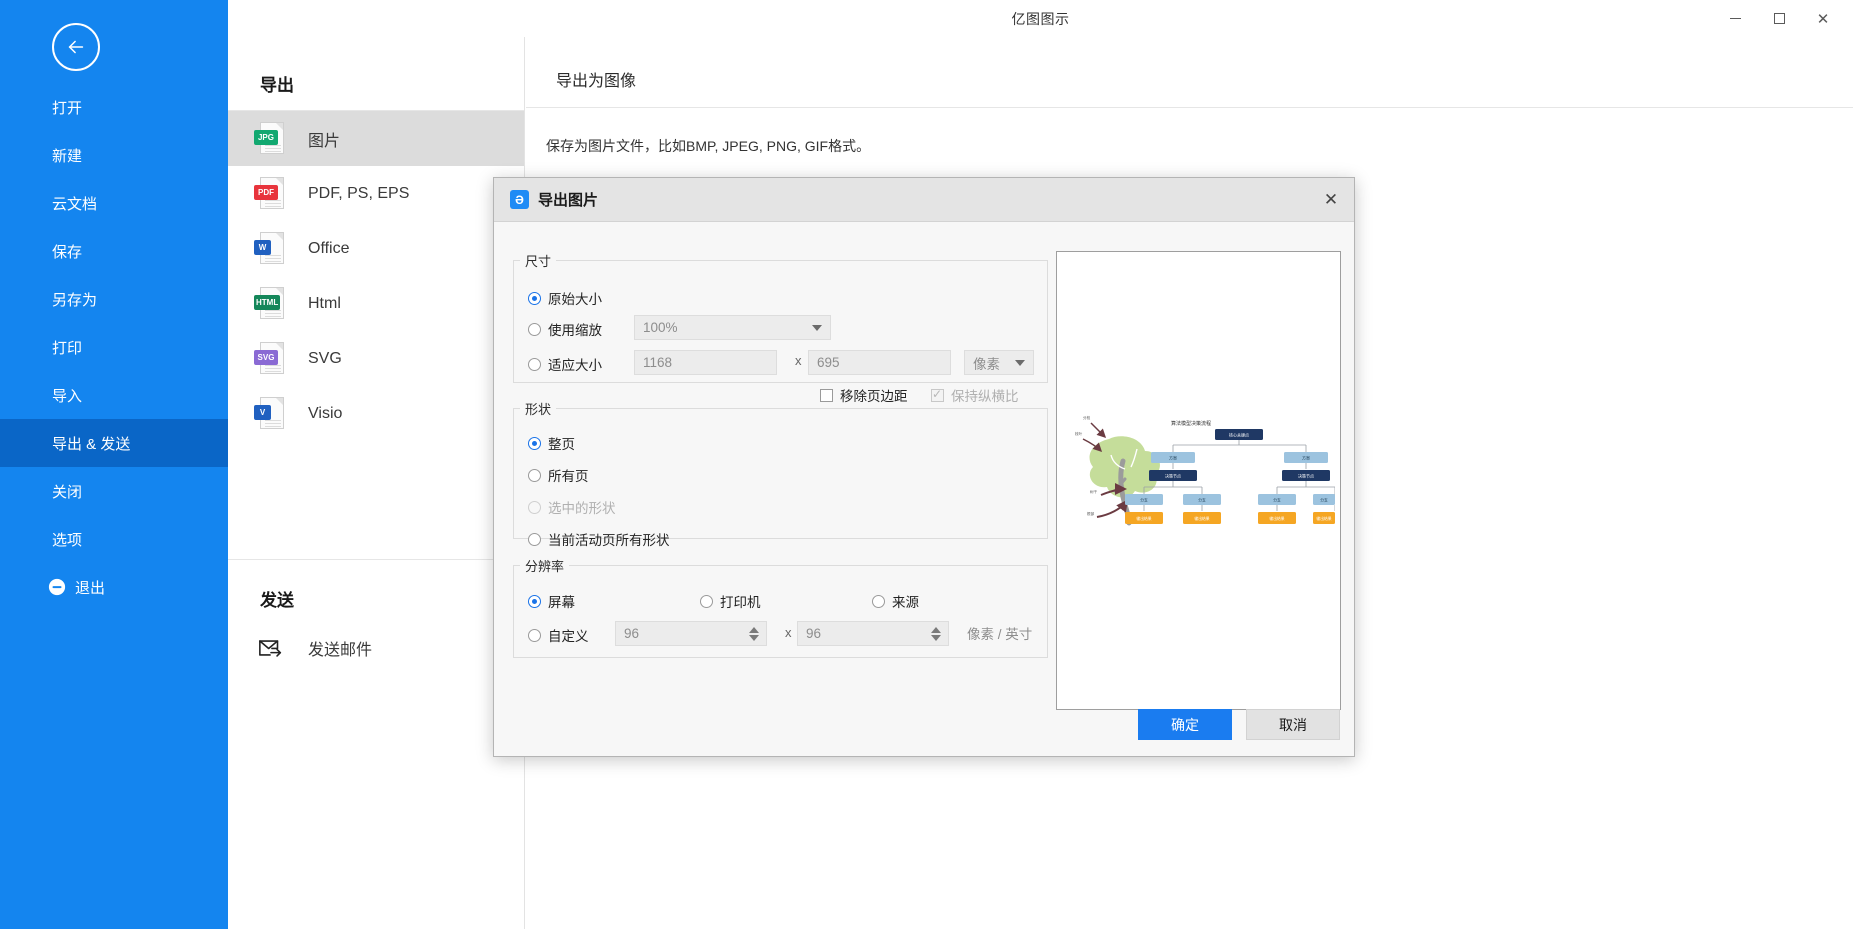 Image resolution: width=1853 pixels, height=929 pixels. Describe the element at coordinates (1331, 200) in the screenshot. I see `dialog-close-button: ✕` at that location.